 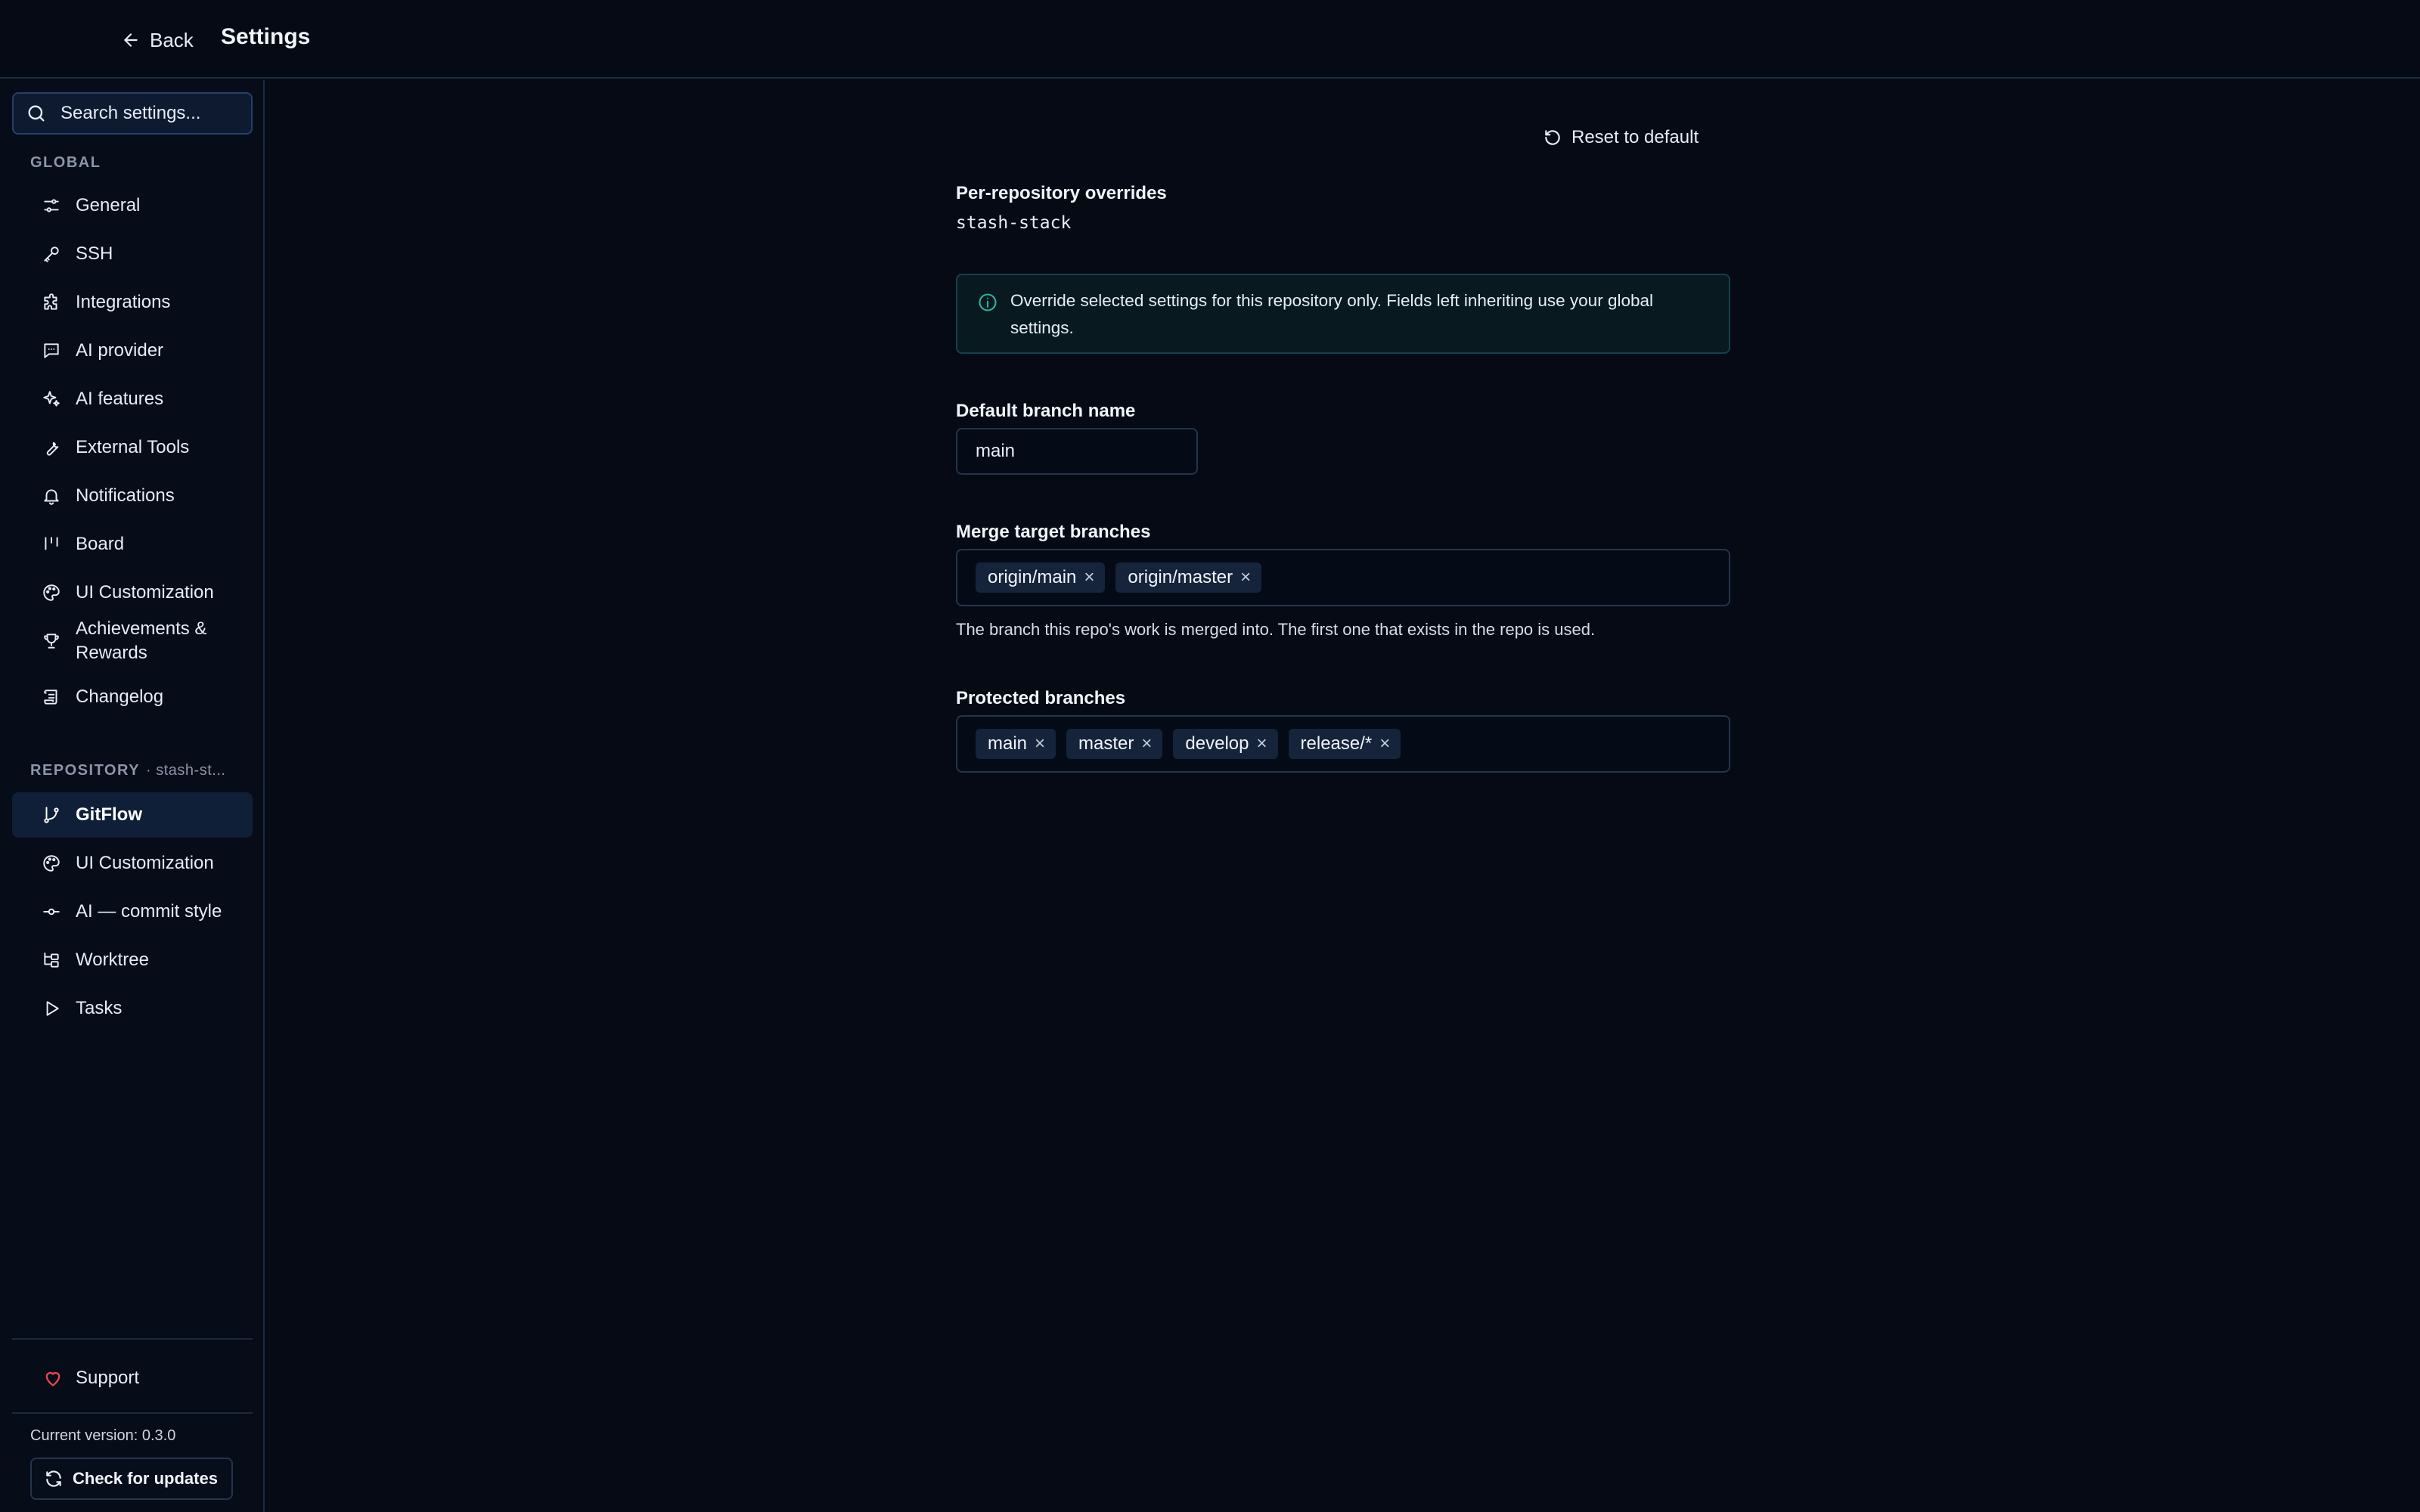 I want to click on sidebar-item-label: AI features, so click(x=120, y=399).